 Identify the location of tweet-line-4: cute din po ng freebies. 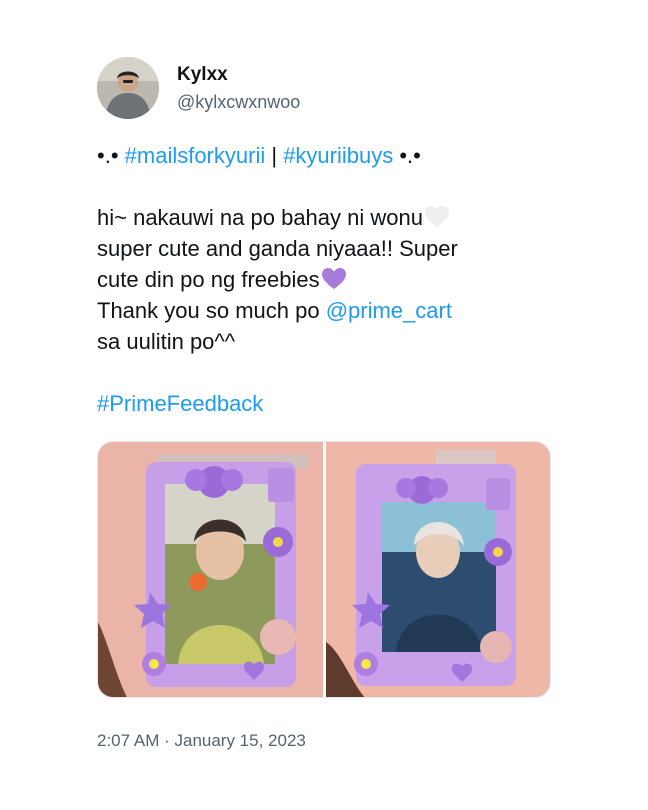
(327, 279).